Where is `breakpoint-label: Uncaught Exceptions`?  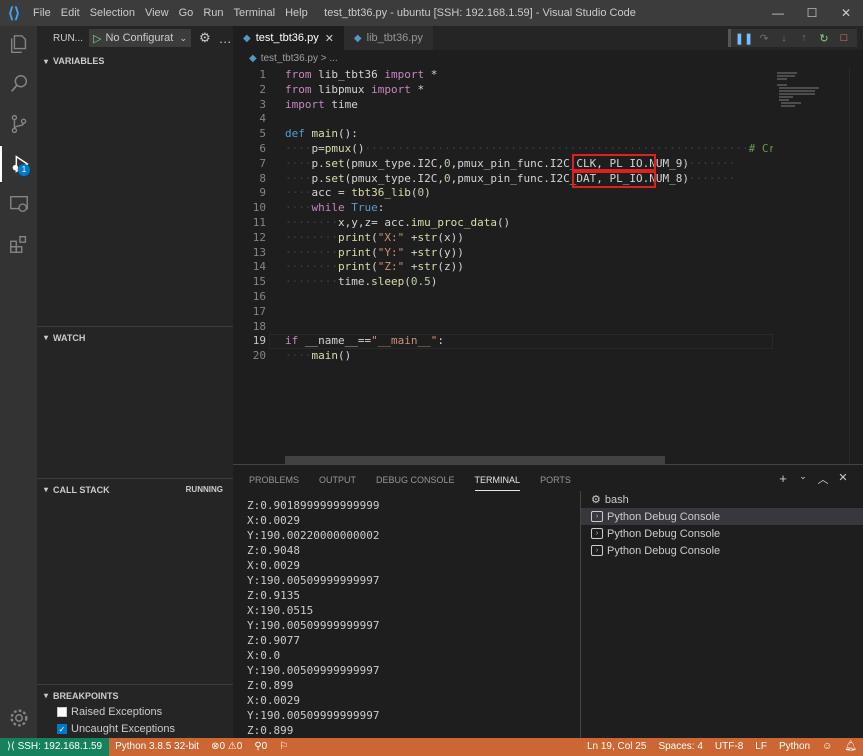 breakpoint-label: Uncaught Exceptions is located at coordinates (123, 729).